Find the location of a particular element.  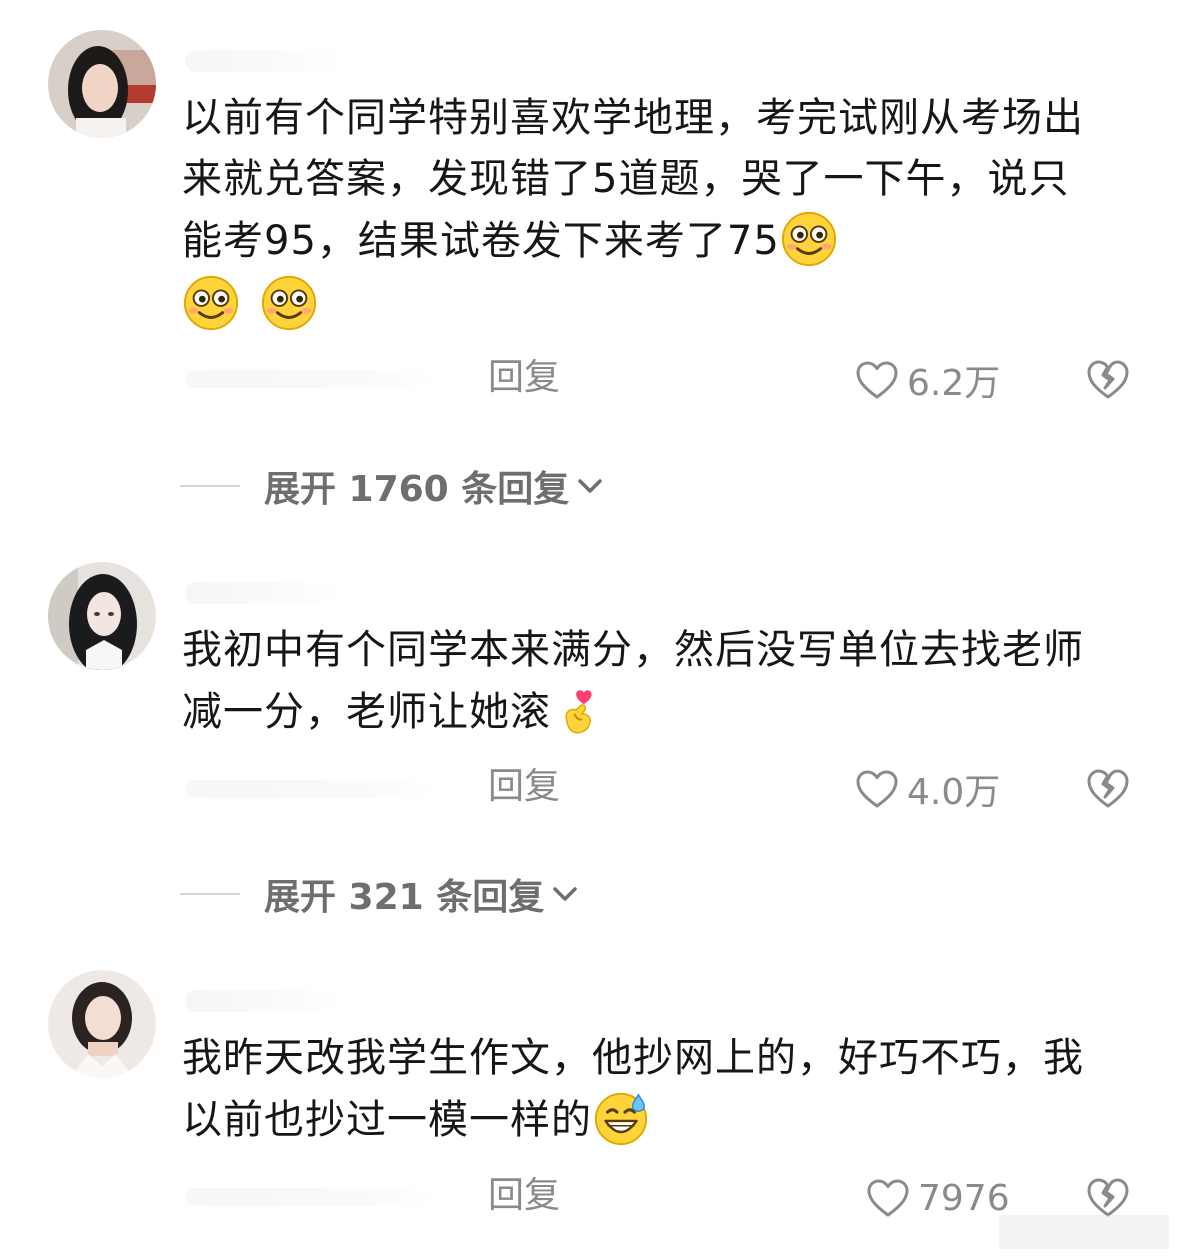

expand-replies-label: 展开 1760 条回复 is located at coordinates (417, 489).